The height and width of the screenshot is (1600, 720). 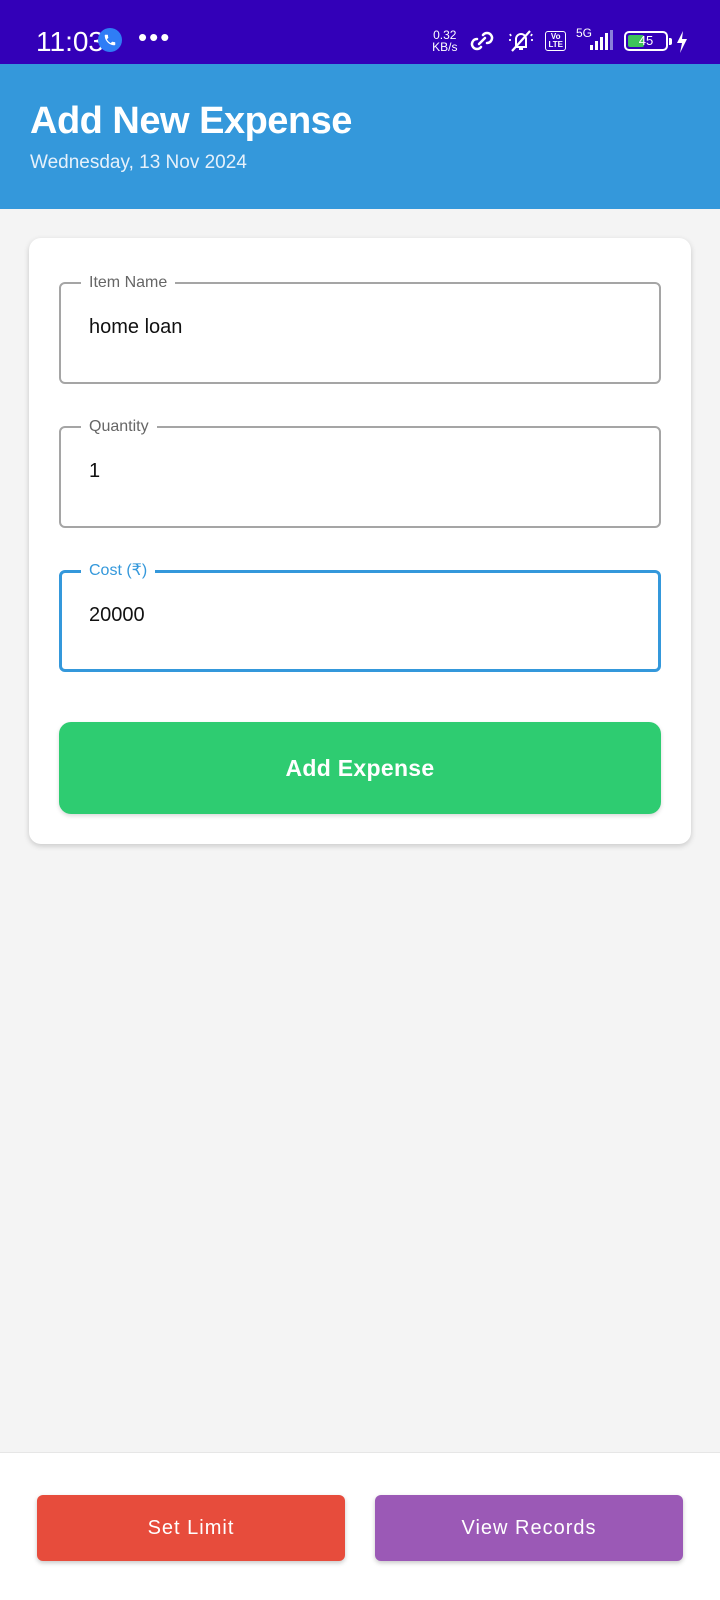 What do you see at coordinates (529, 1528) in the screenshot?
I see `view-records-button: View Records` at bounding box center [529, 1528].